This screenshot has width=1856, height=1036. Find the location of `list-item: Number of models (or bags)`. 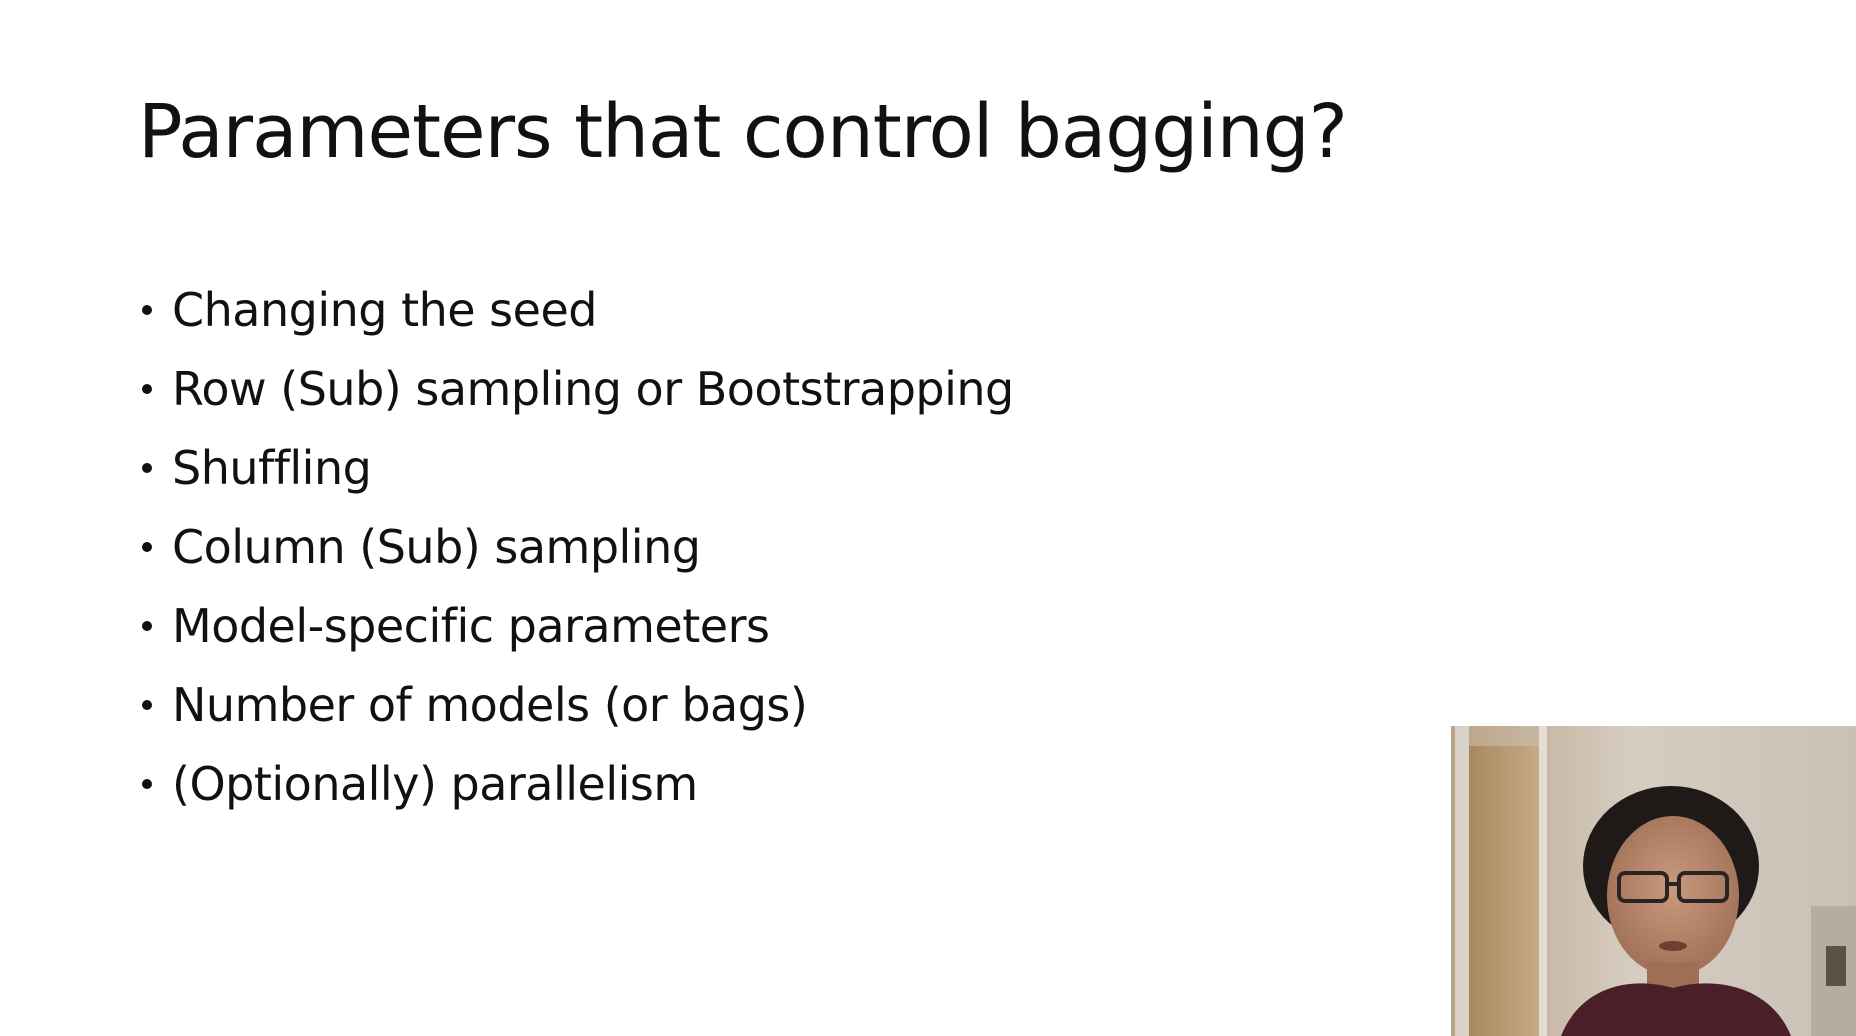

list-item: Number of models (or bags) is located at coordinates (576, 704).